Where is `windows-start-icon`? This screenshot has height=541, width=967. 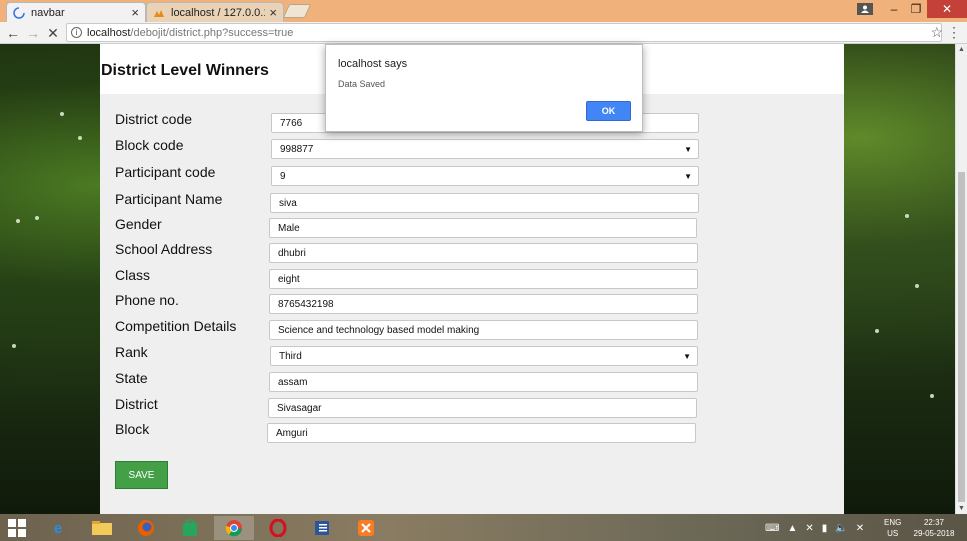
windows-start-icon is located at coordinates (17, 528).